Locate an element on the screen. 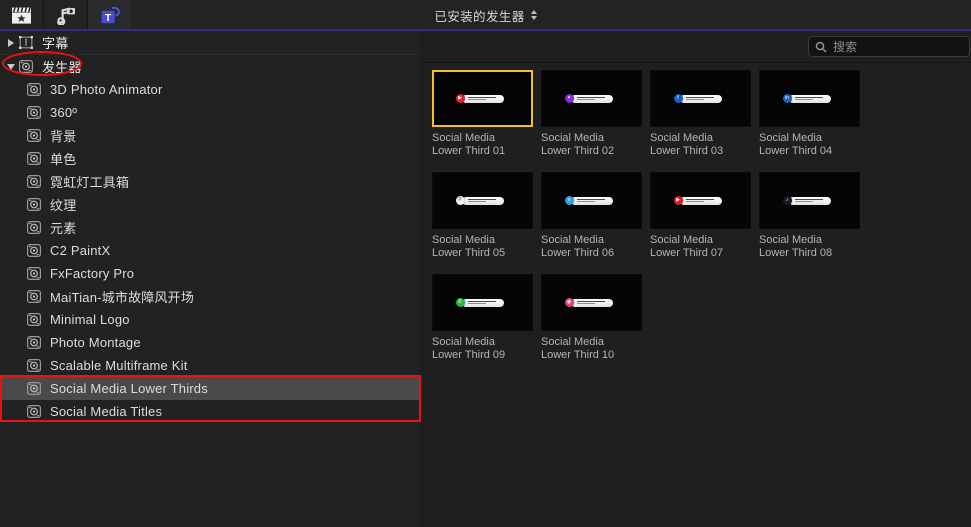  generator-cell: v Social Media Lower Third 06 is located at coordinates (595, 216).